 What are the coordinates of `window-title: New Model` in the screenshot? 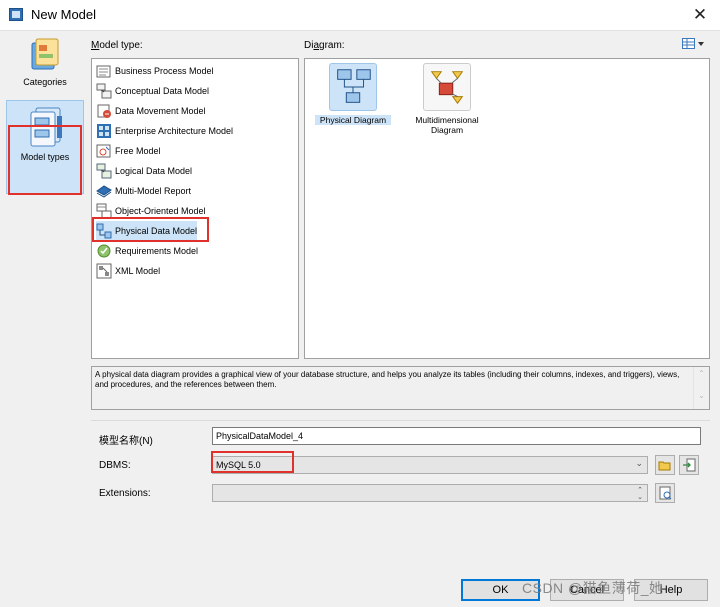 It's located at (64, 14).